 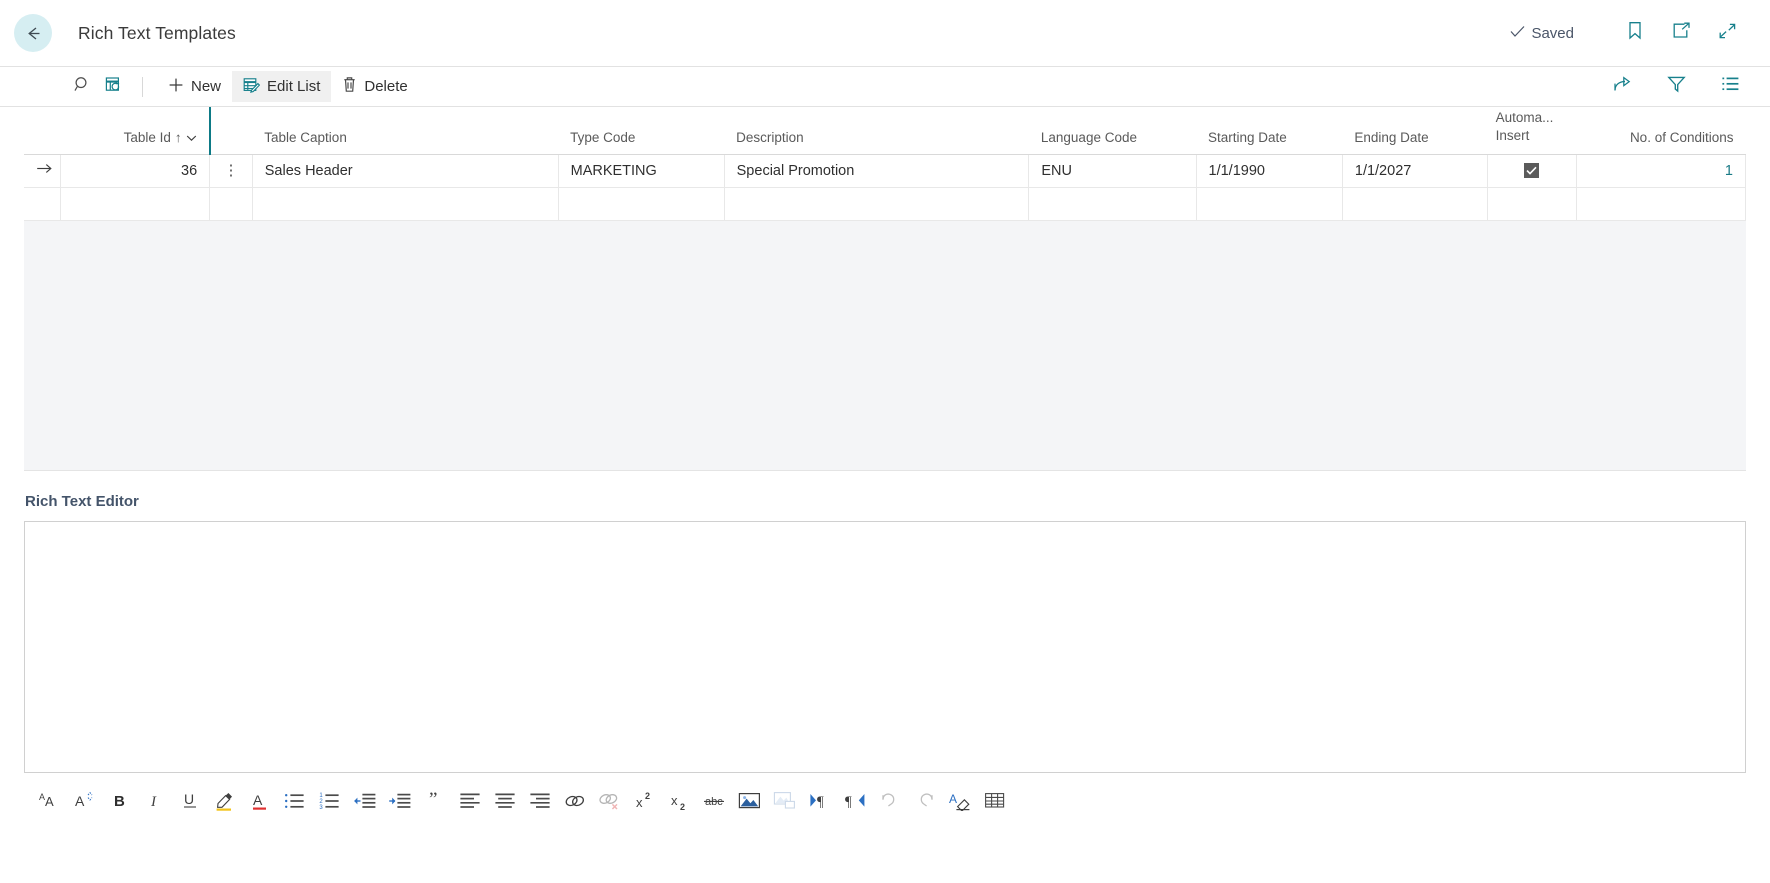 What do you see at coordinates (924, 803) in the screenshot?
I see `redo-button` at bounding box center [924, 803].